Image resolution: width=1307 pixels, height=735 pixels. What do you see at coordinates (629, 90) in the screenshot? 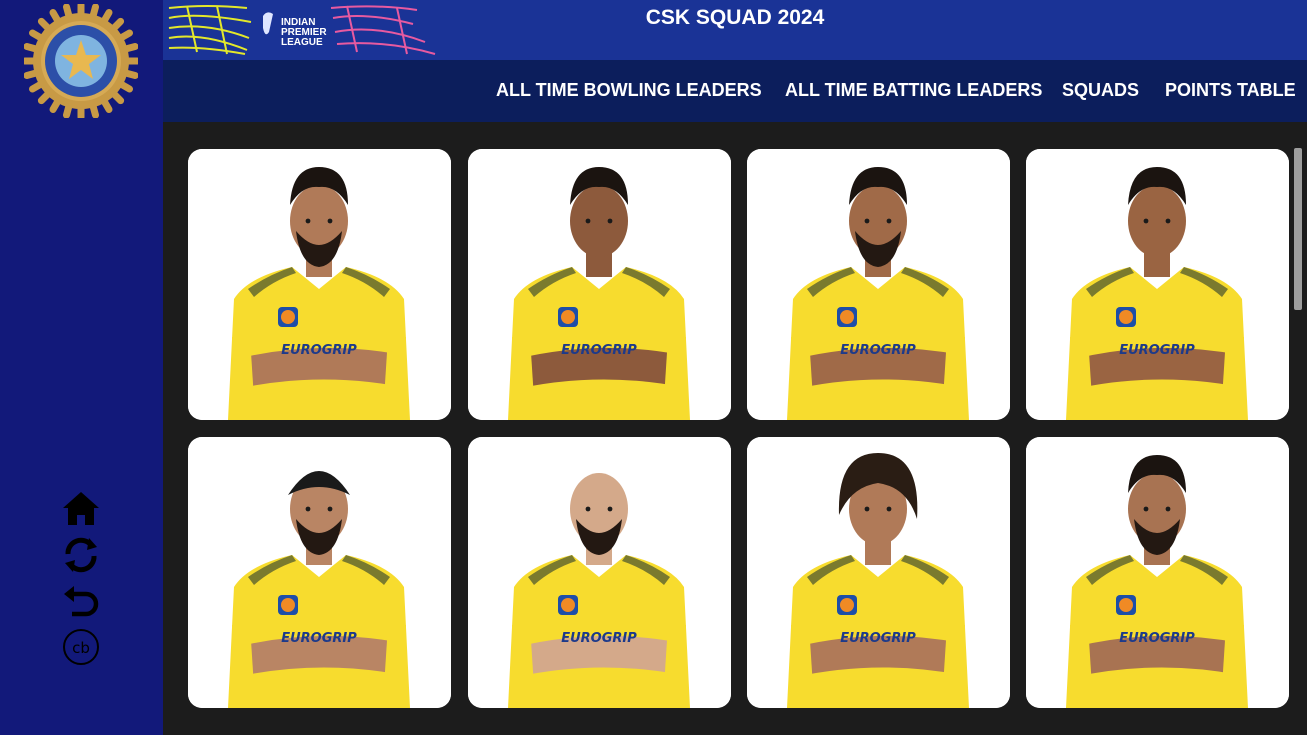
I see `nav-bowling-leaders: ALL TIME BOWLING LEADERS` at bounding box center [629, 90].